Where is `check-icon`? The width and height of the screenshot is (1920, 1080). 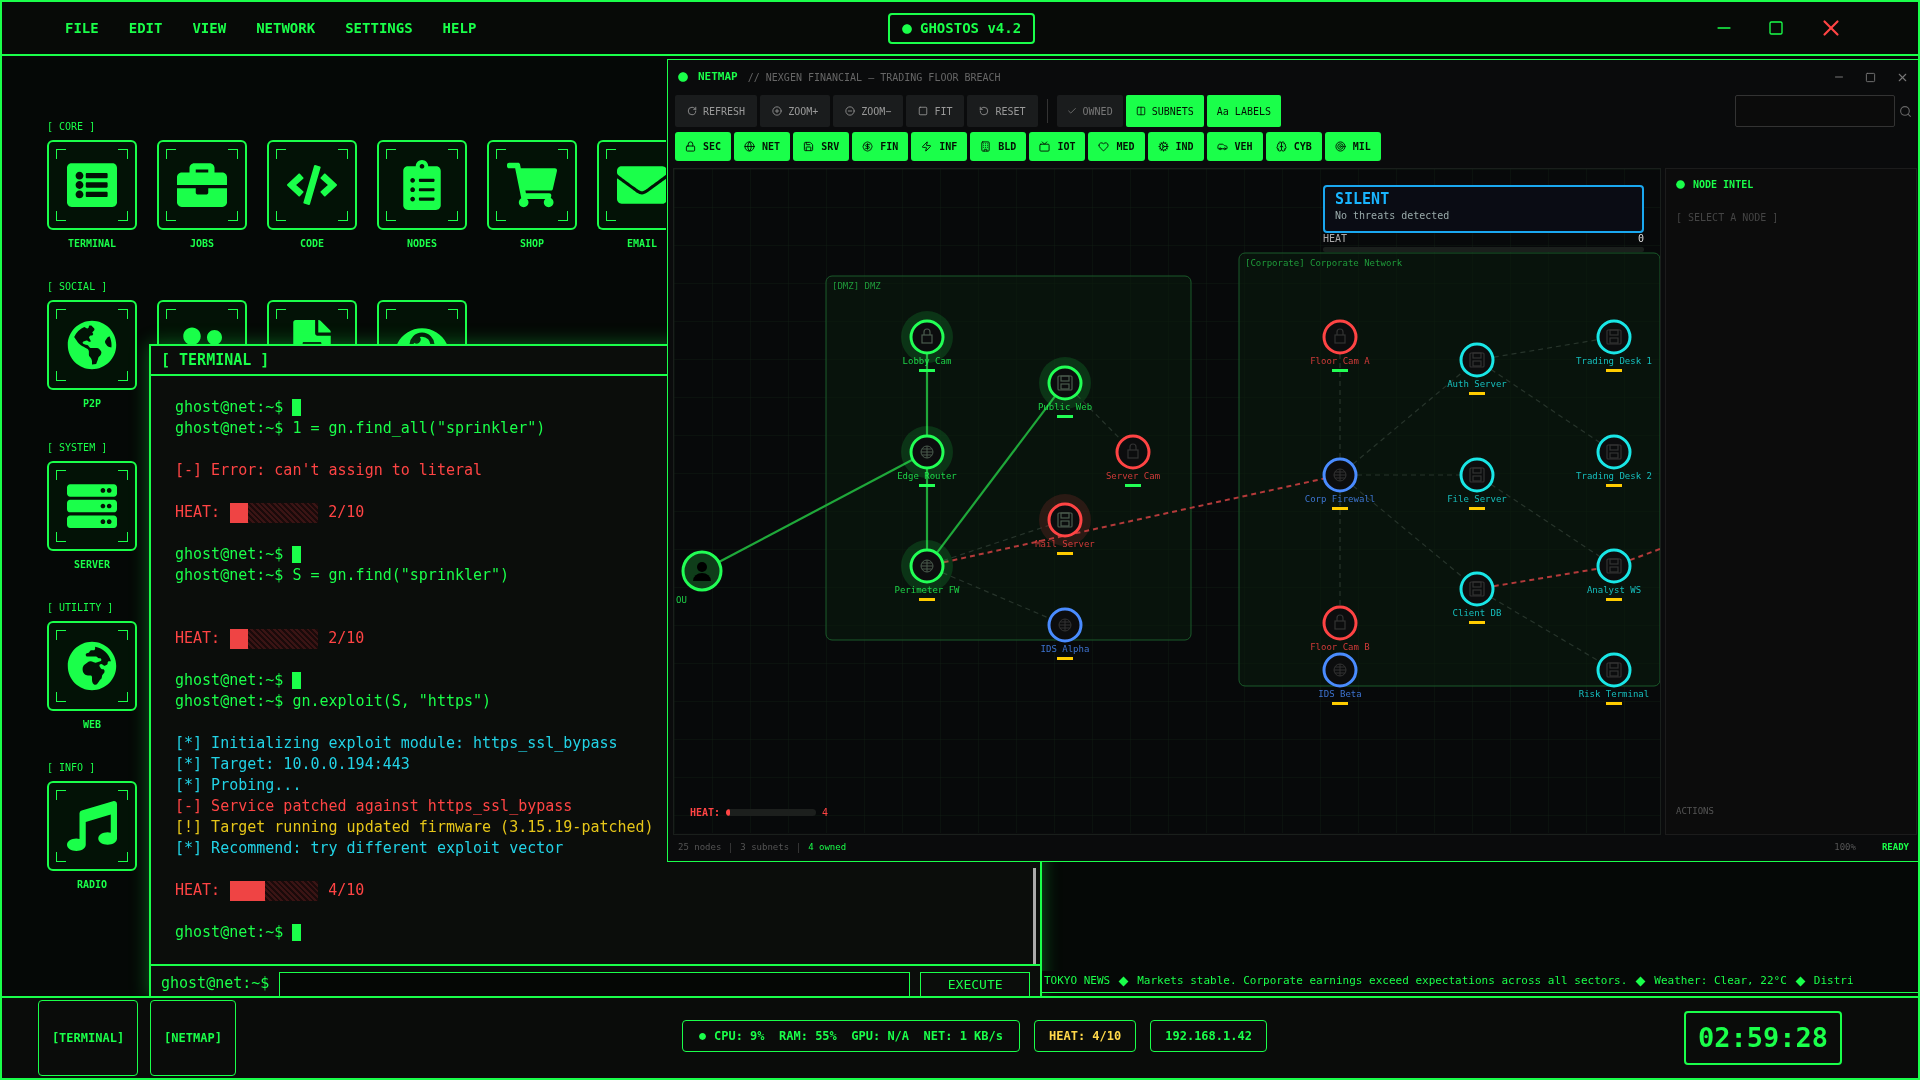 check-icon is located at coordinates (1071, 111).